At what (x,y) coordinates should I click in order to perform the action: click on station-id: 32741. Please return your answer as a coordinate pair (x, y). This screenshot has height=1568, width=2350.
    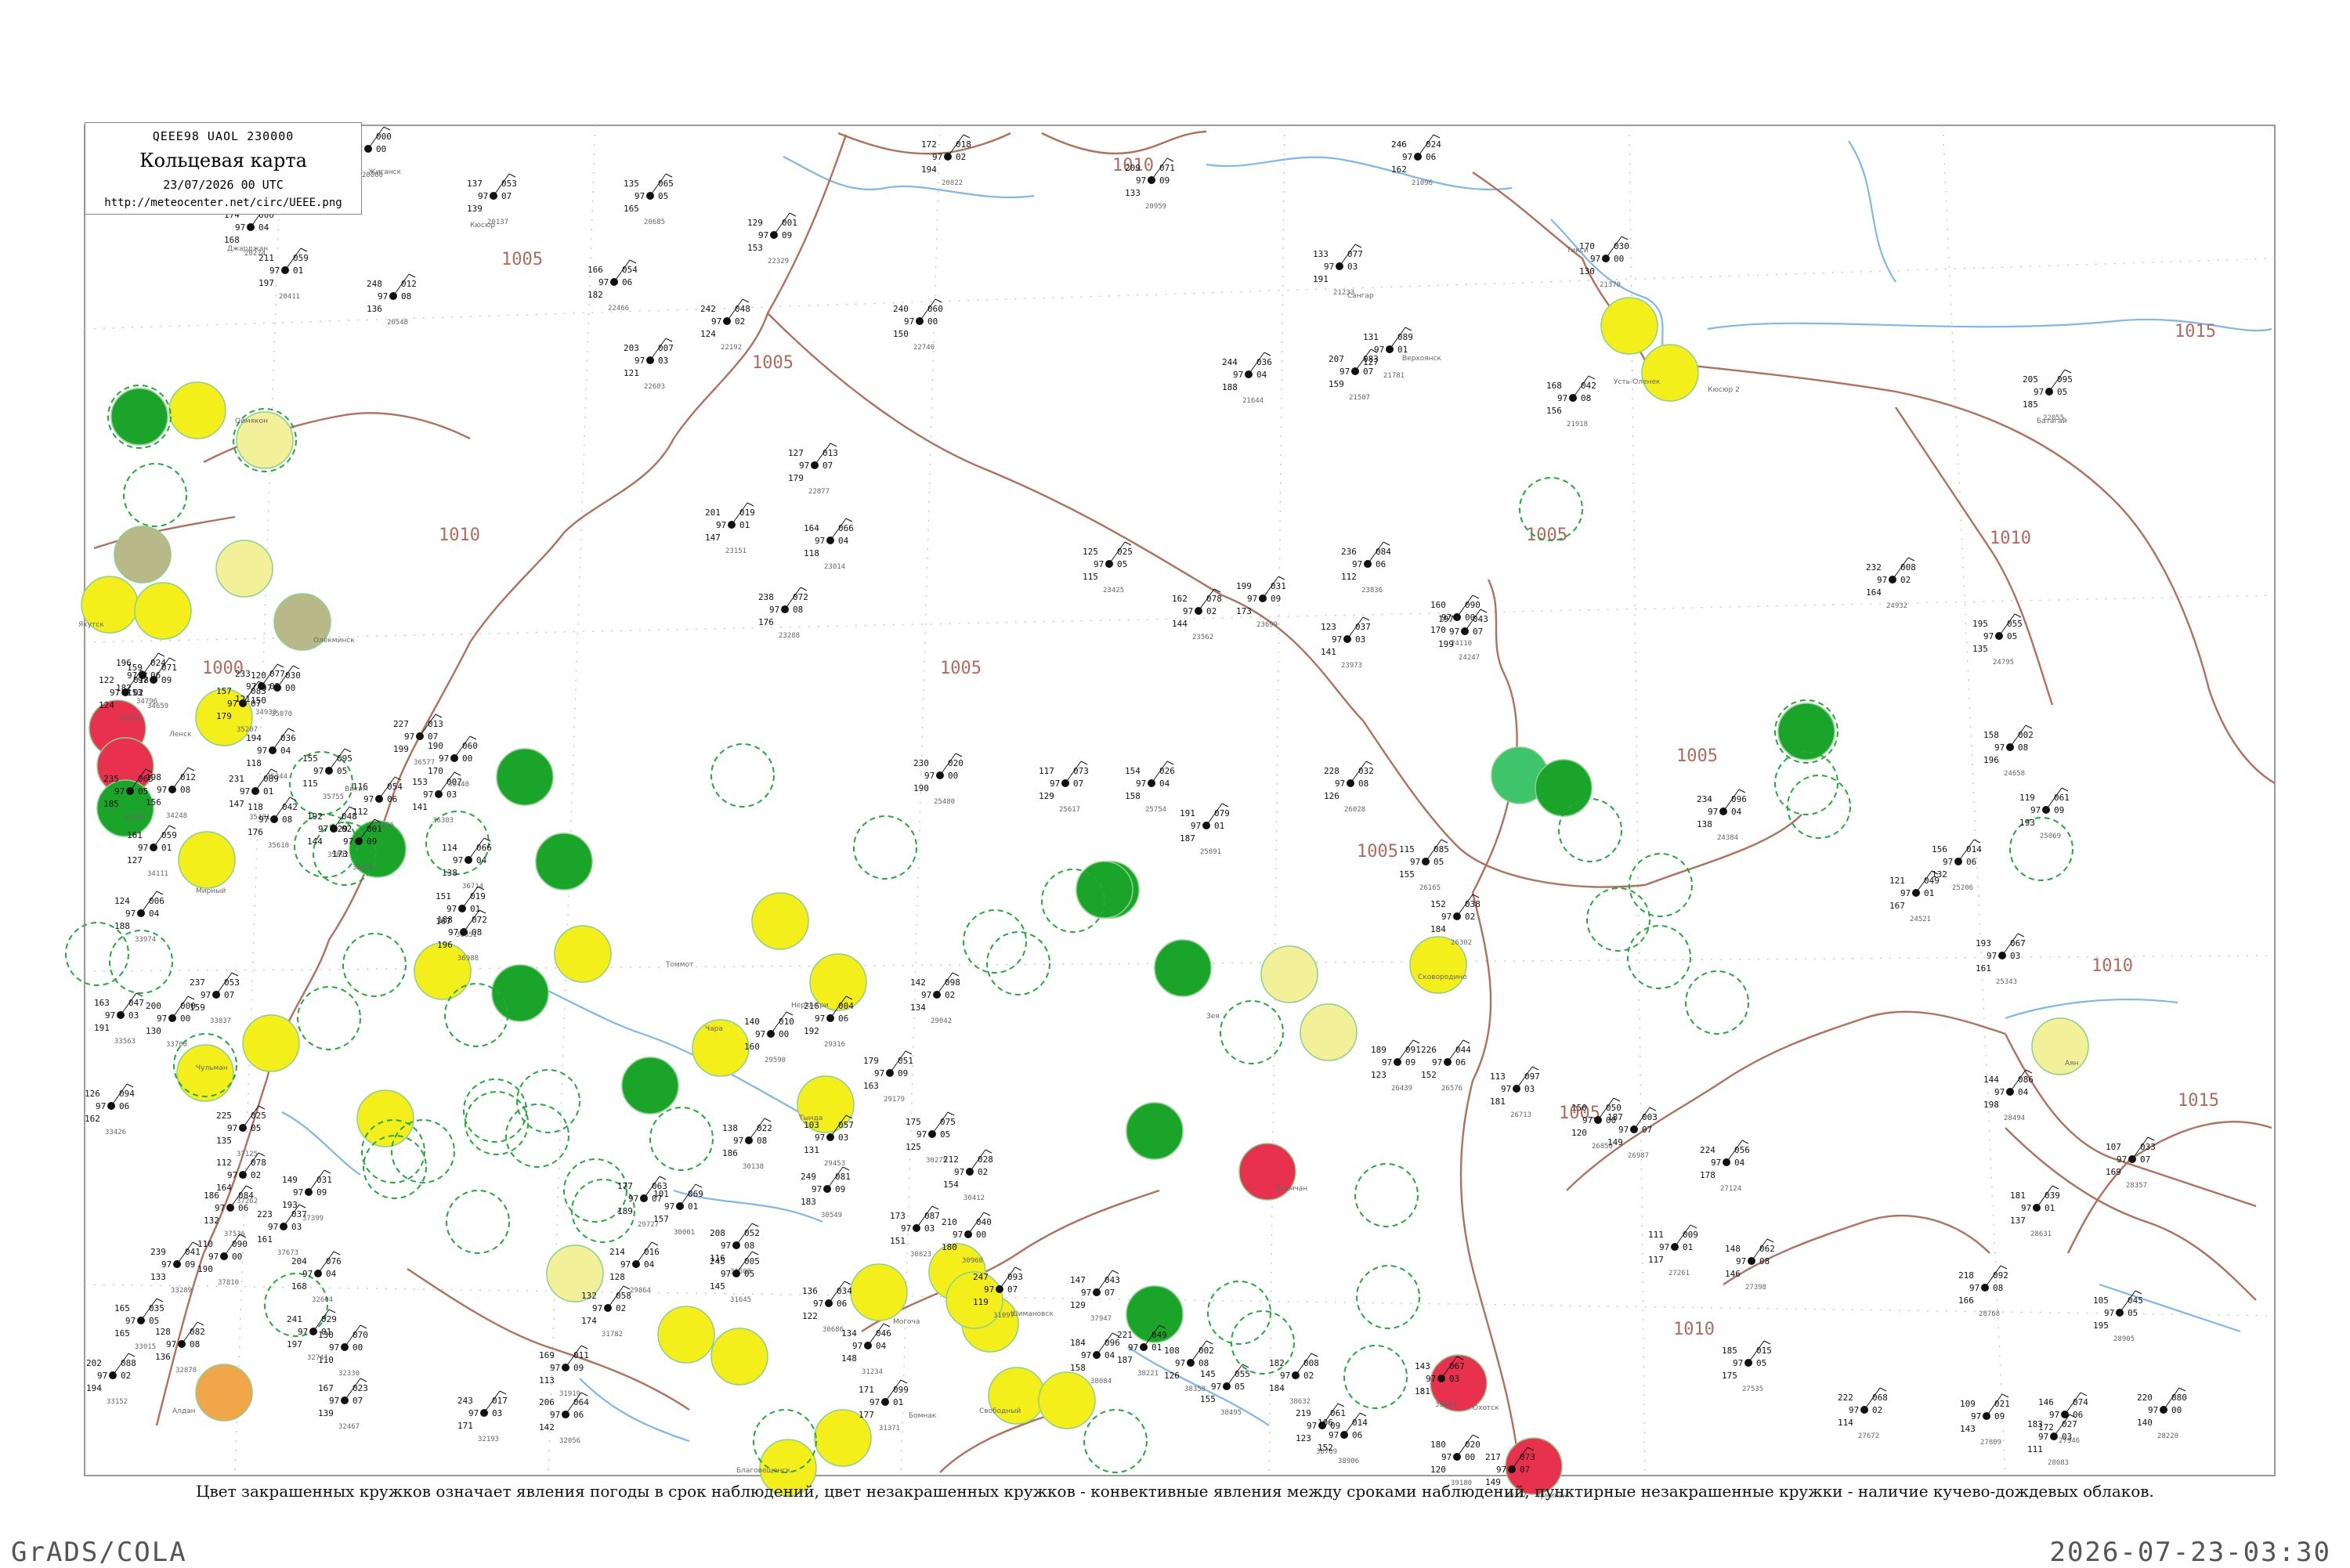
    Looking at the image, I should click on (317, 1358).